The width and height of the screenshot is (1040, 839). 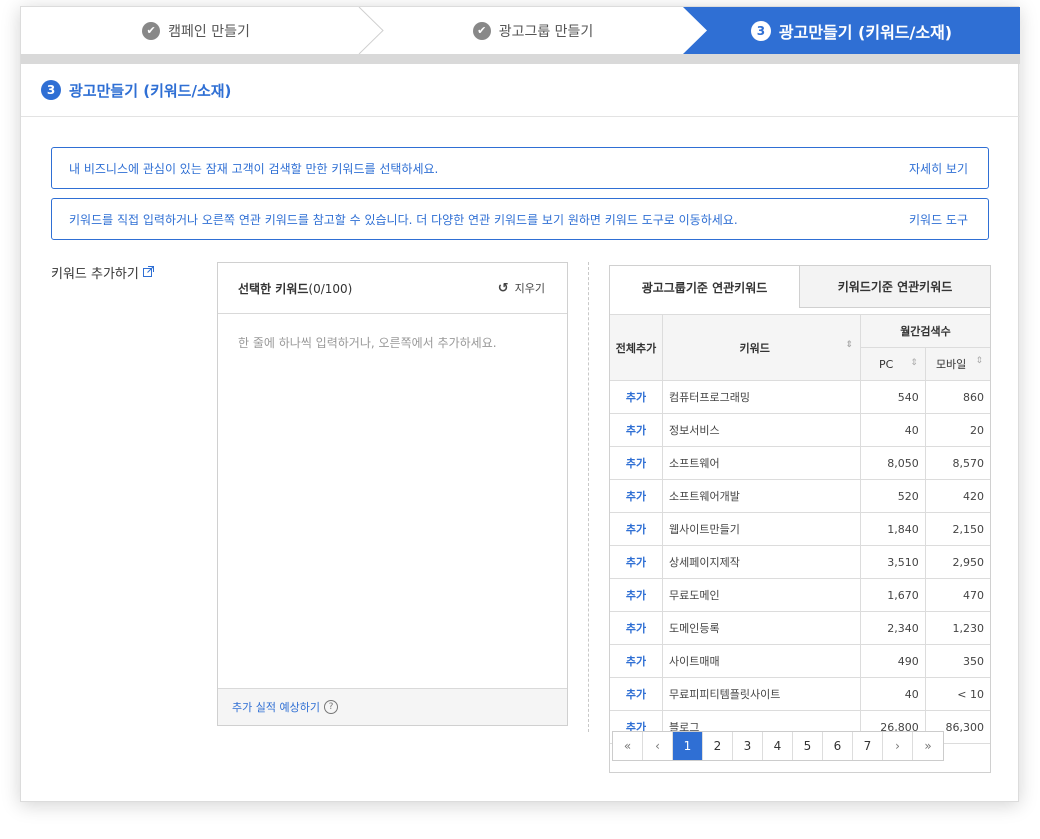 I want to click on table-row: 추가 상세페이지제작 3,510 2,950, so click(x=800, y=562).